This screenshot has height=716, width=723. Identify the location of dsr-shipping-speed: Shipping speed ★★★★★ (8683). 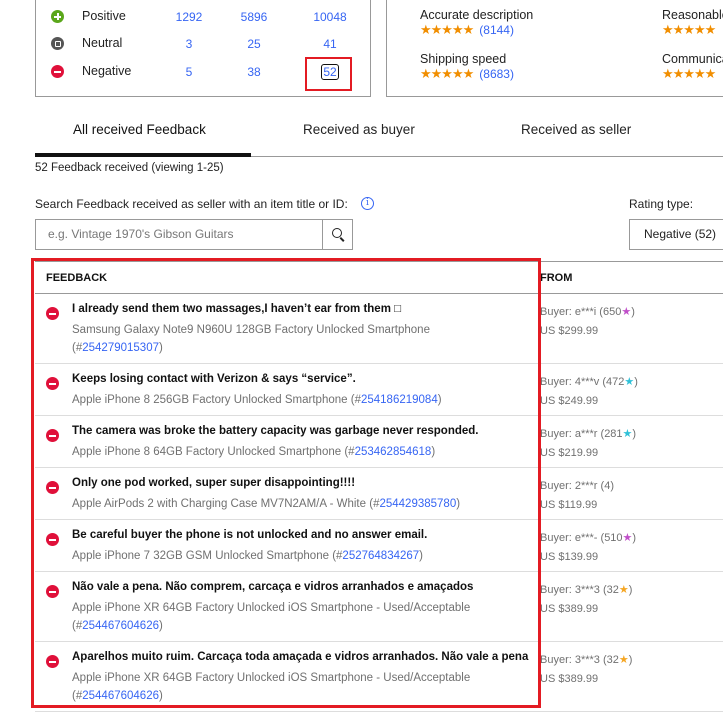
(467, 67).